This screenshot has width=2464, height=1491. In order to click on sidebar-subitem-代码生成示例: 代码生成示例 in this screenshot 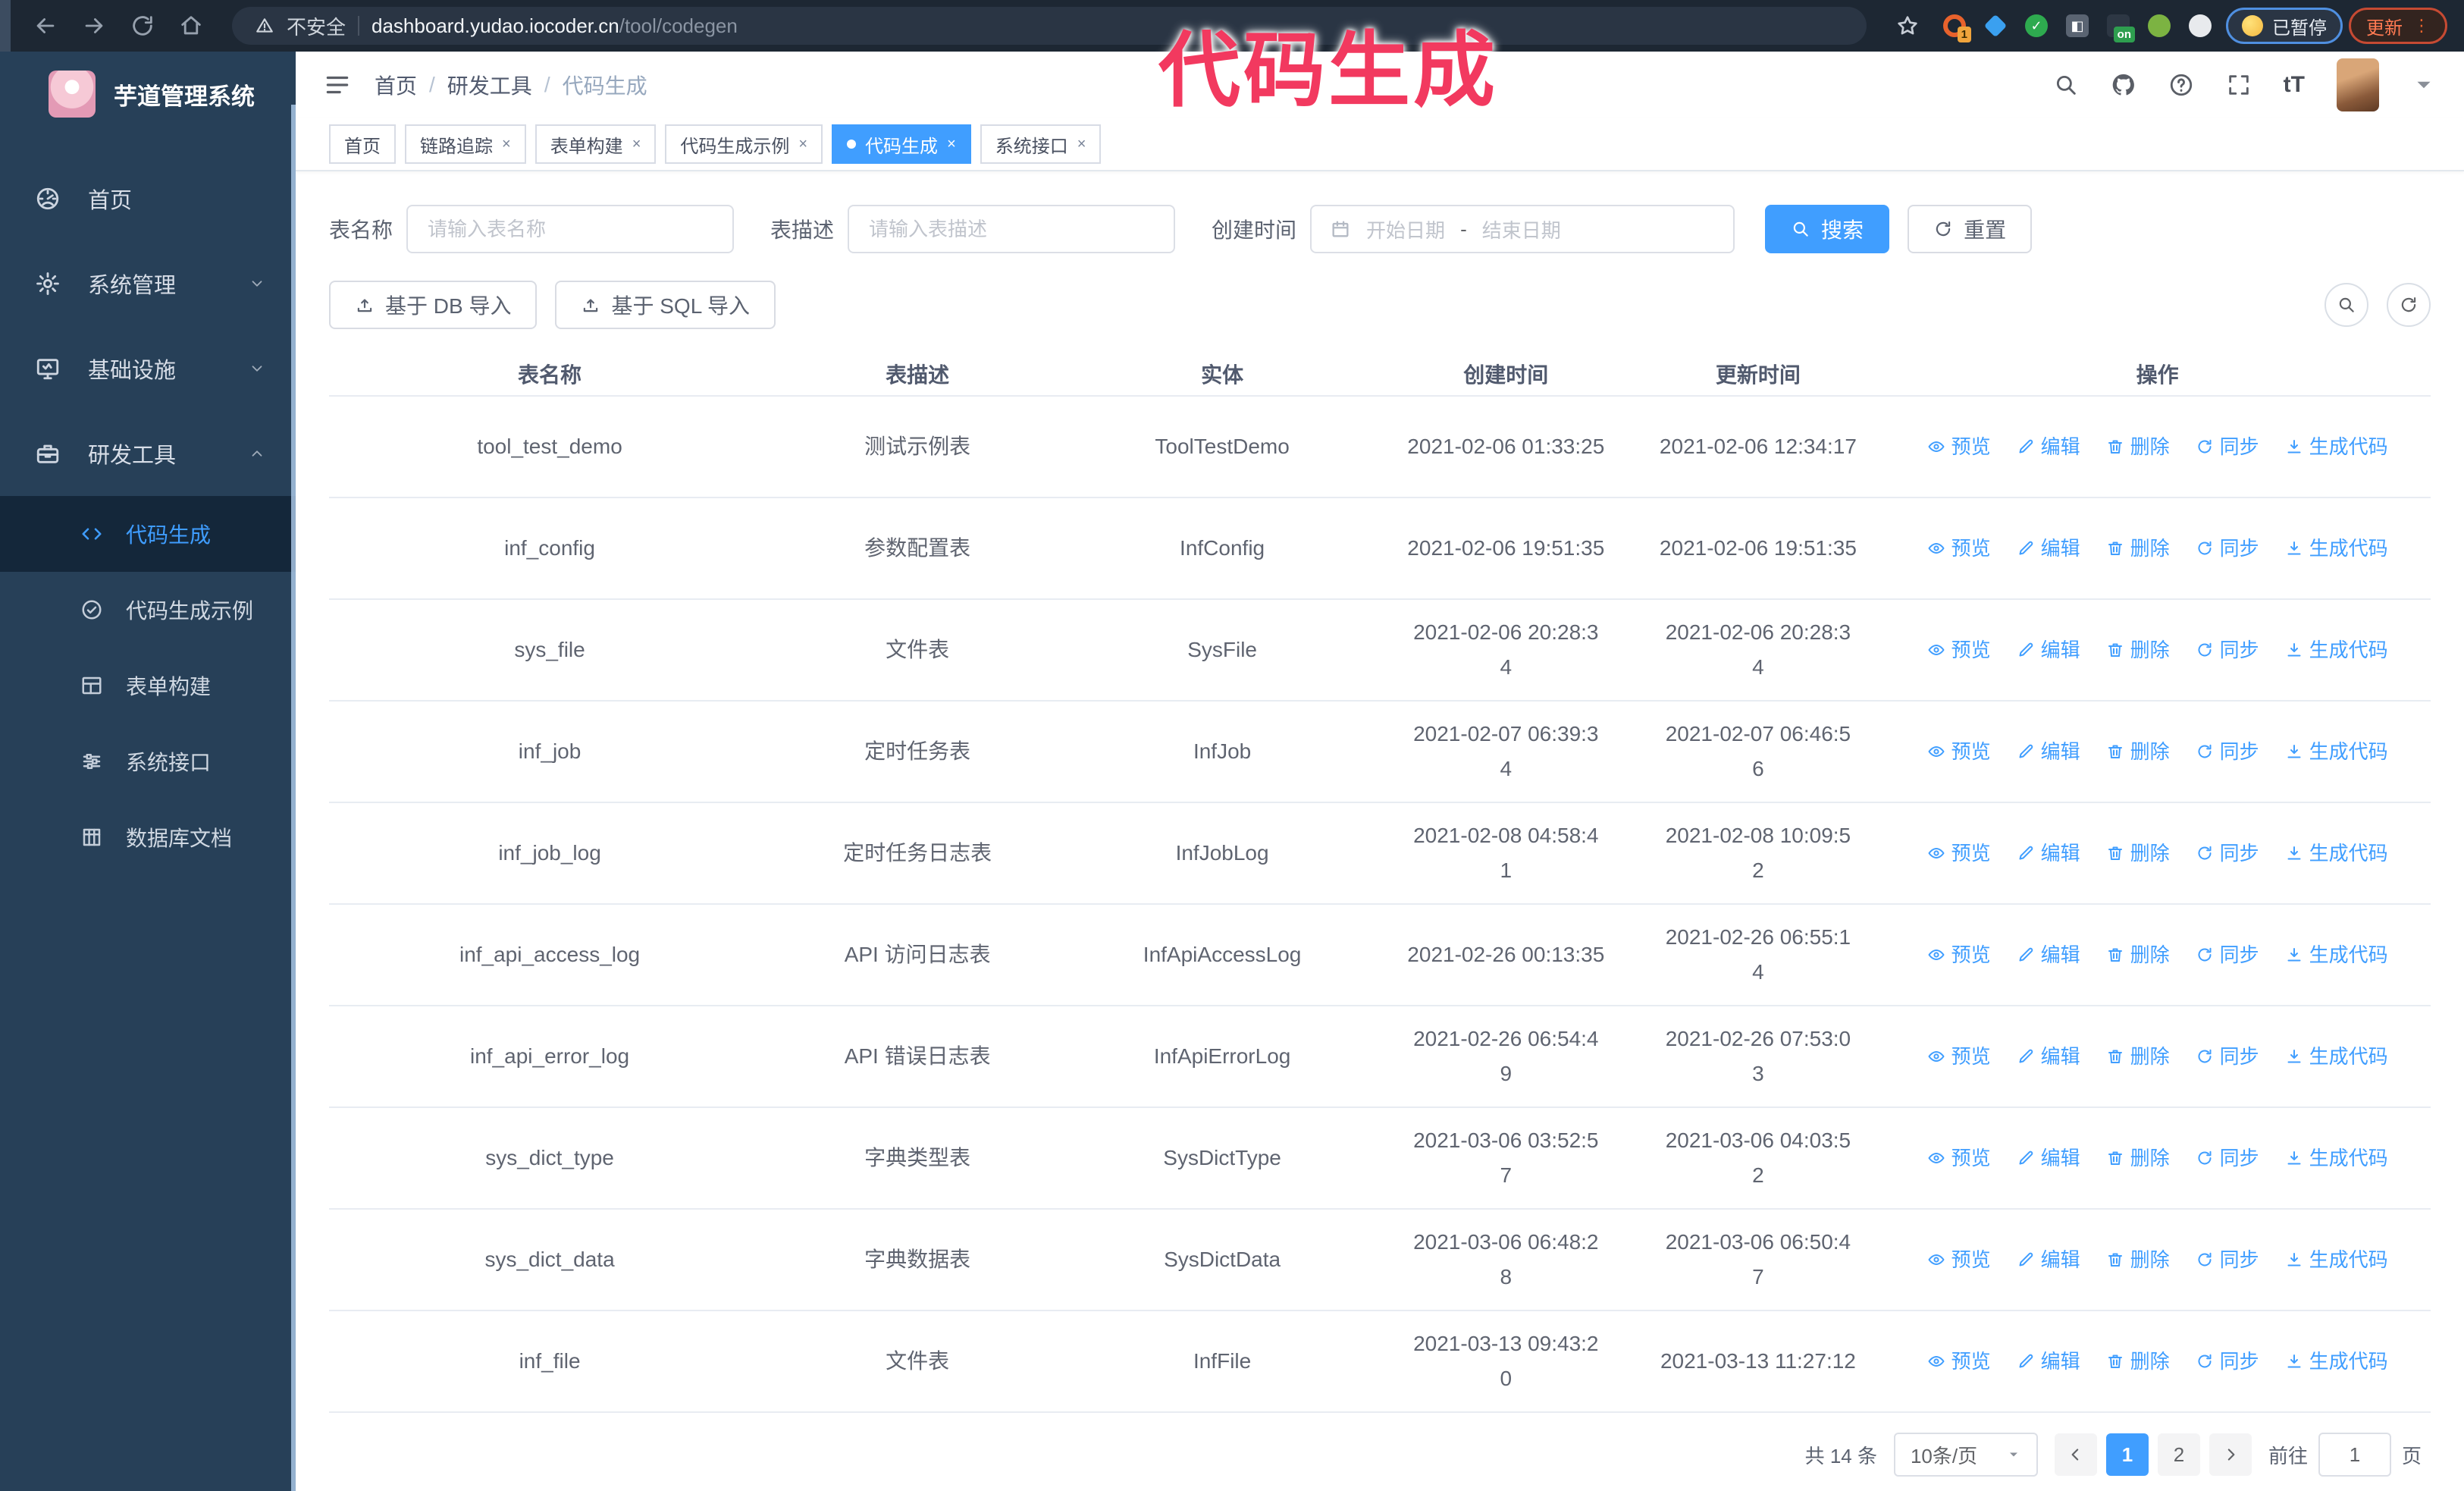, I will do `click(148, 610)`.